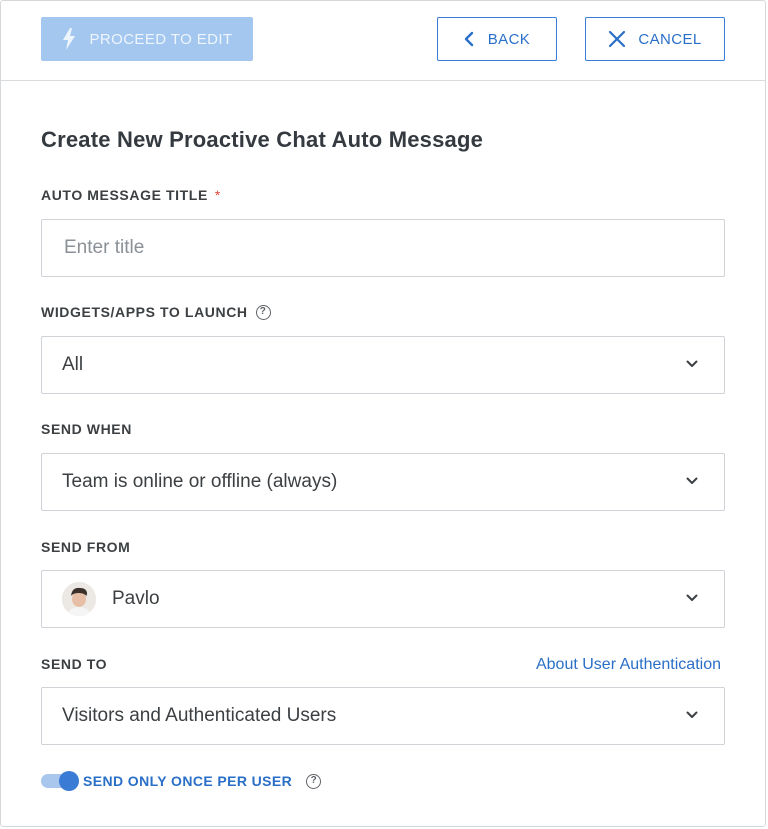  I want to click on auto-message-title-input, so click(383, 248).